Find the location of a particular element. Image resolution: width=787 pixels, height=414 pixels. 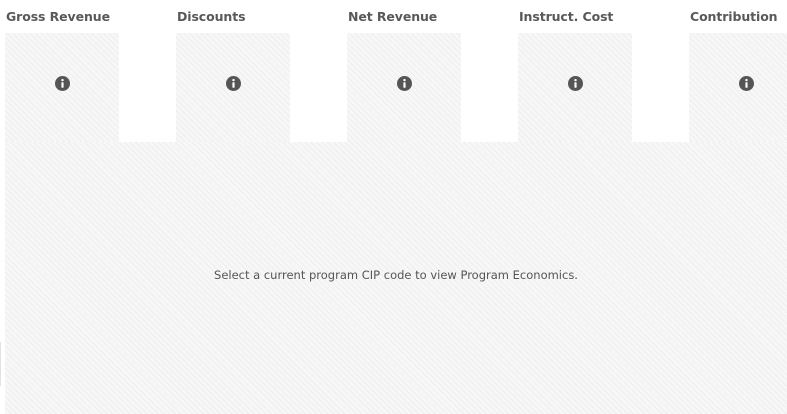

kpi-tile-instruct-cost is located at coordinates (575, 89).